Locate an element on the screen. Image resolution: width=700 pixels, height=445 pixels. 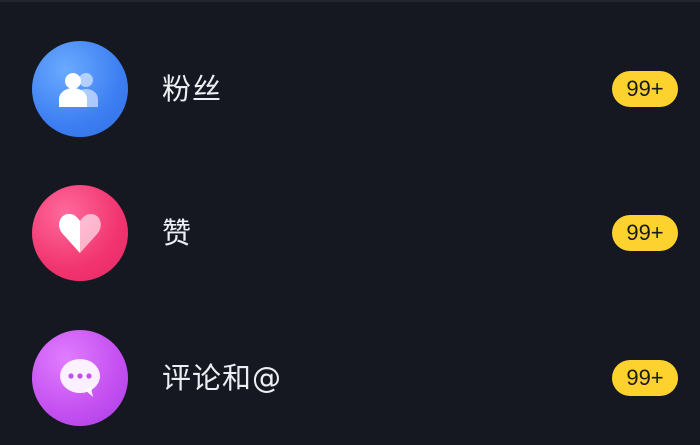
fans-label: 粉丝 is located at coordinates (192, 89).